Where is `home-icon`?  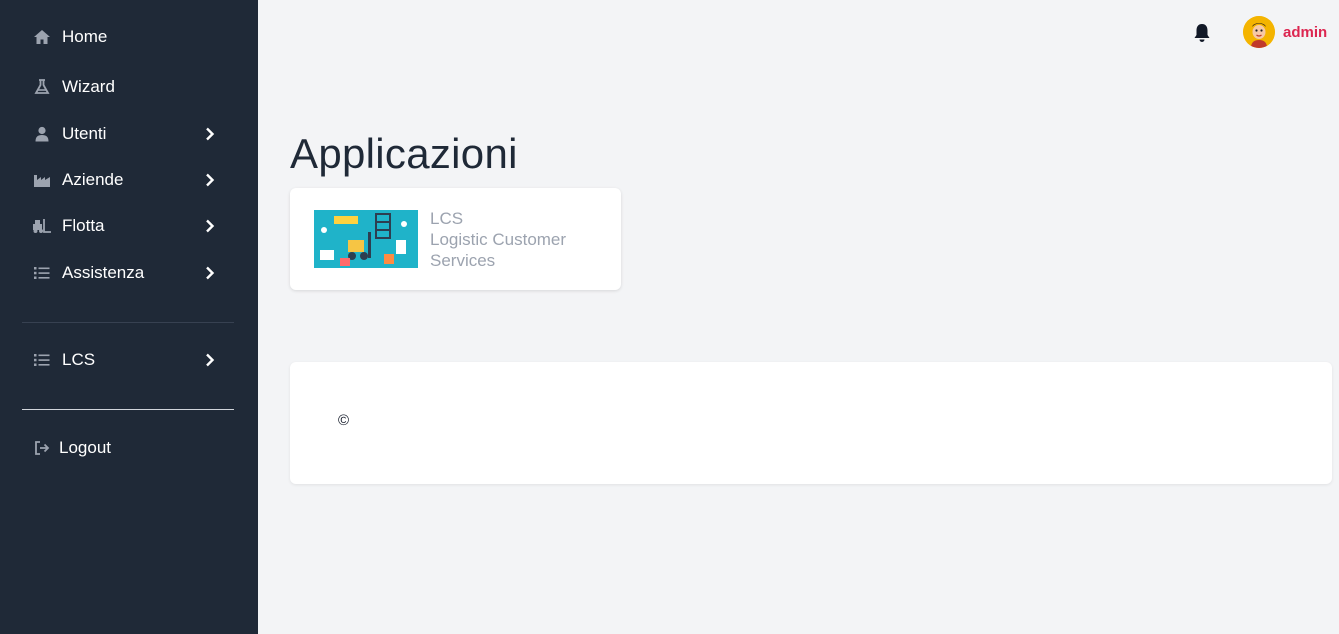 home-icon is located at coordinates (42, 37).